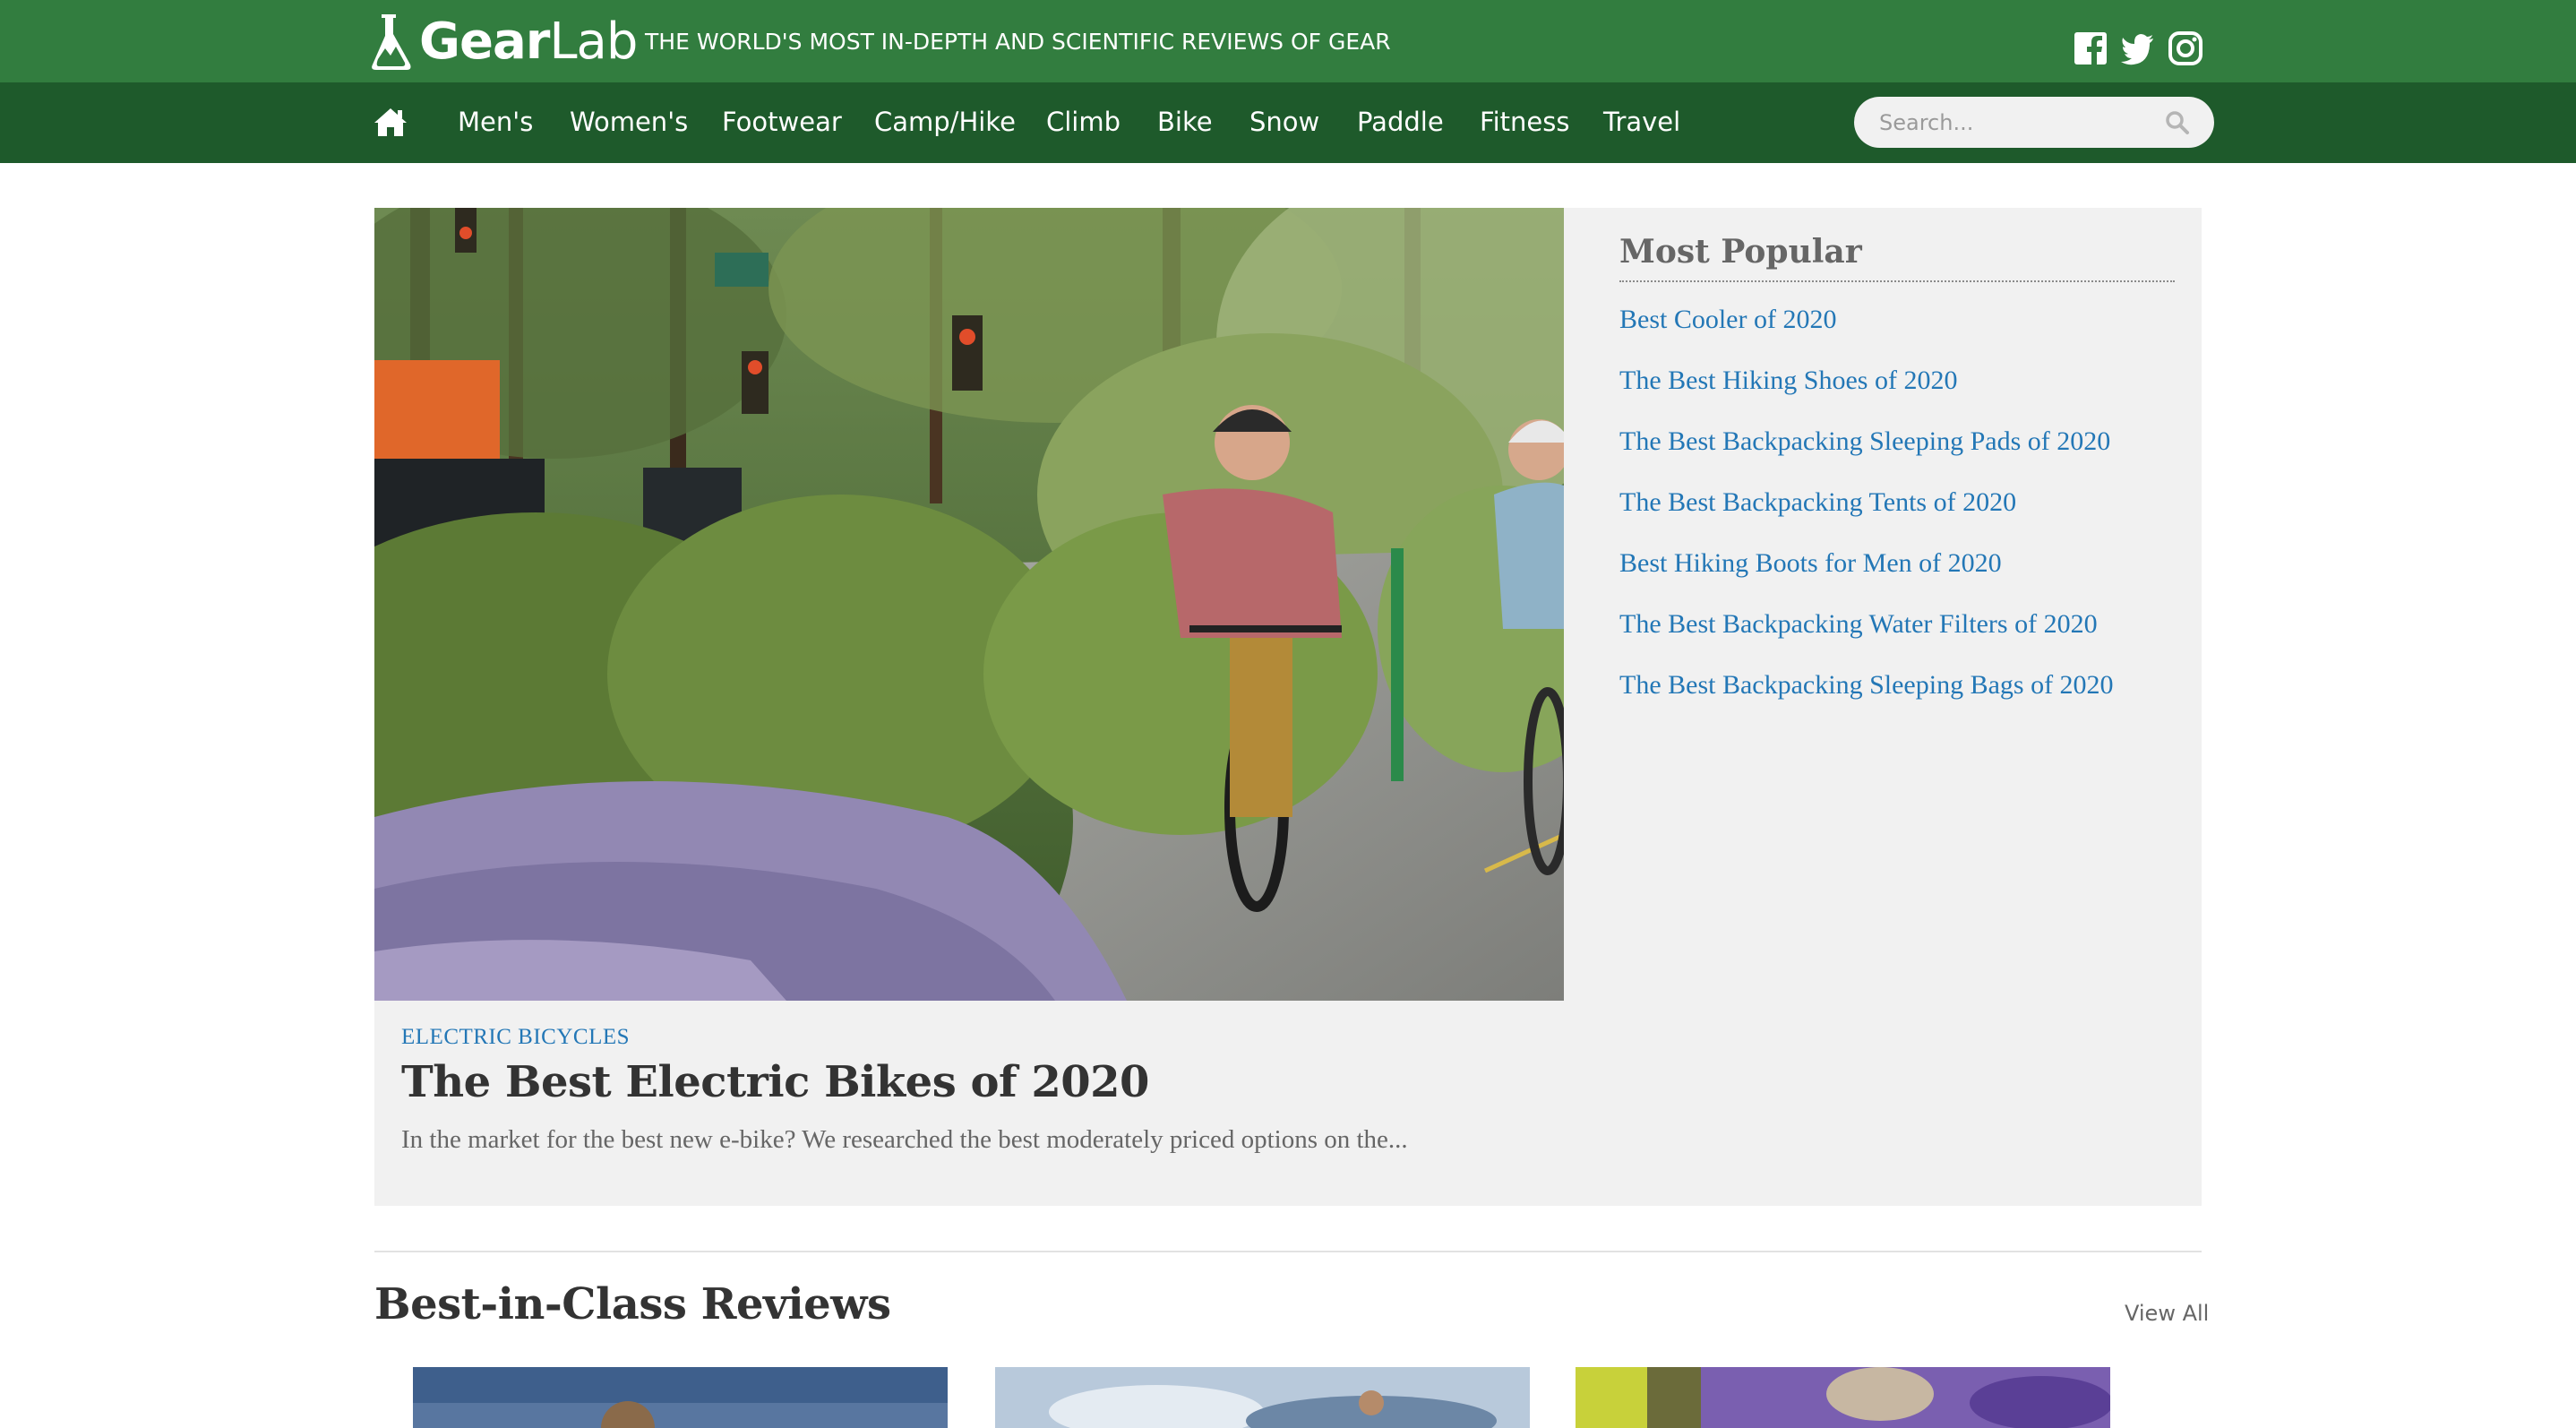 The image size is (2576, 1428). I want to click on nav-item-paddle: Paddle, so click(1400, 122).